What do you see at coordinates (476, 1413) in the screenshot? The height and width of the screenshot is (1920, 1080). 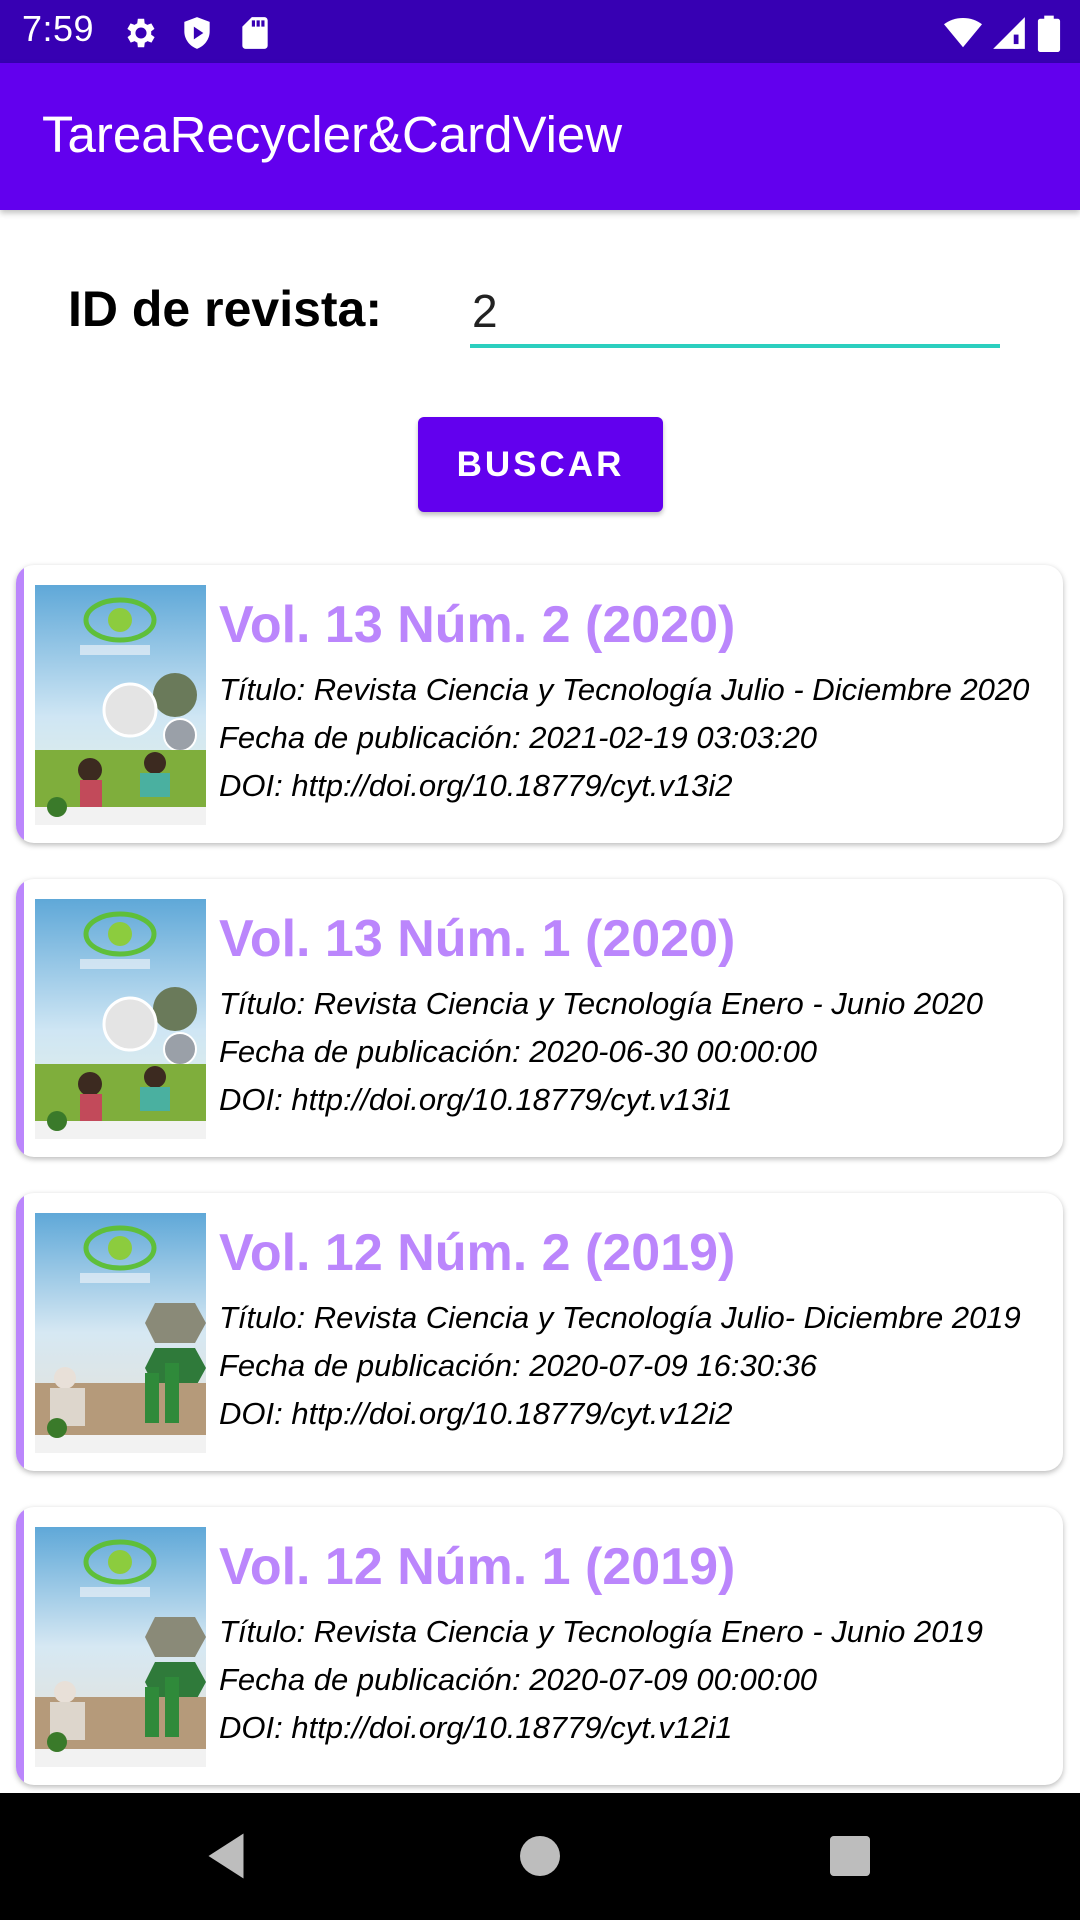 I see `issue-doi: DOI: http://doi.org/10.18779/cyt.v12i2` at bounding box center [476, 1413].